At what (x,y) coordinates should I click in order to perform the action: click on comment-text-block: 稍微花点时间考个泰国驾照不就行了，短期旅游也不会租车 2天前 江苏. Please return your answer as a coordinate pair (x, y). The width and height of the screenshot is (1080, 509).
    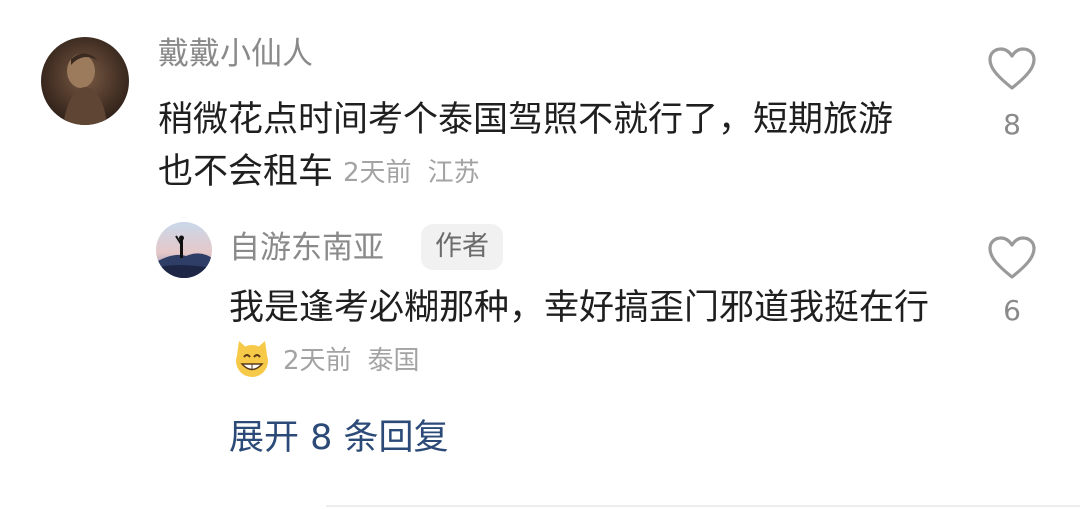
    Looking at the image, I should click on (538, 146).